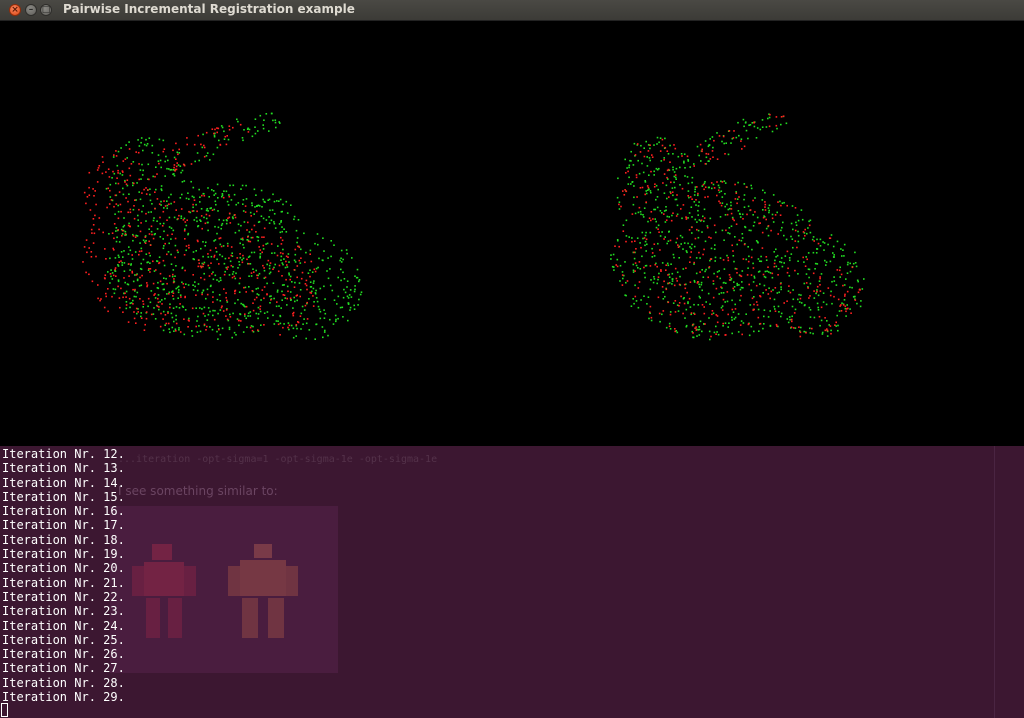 The image size is (1024, 718). What do you see at coordinates (31, 10) in the screenshot?
I see `minimize-button: –` at bounding box center [31, 10].